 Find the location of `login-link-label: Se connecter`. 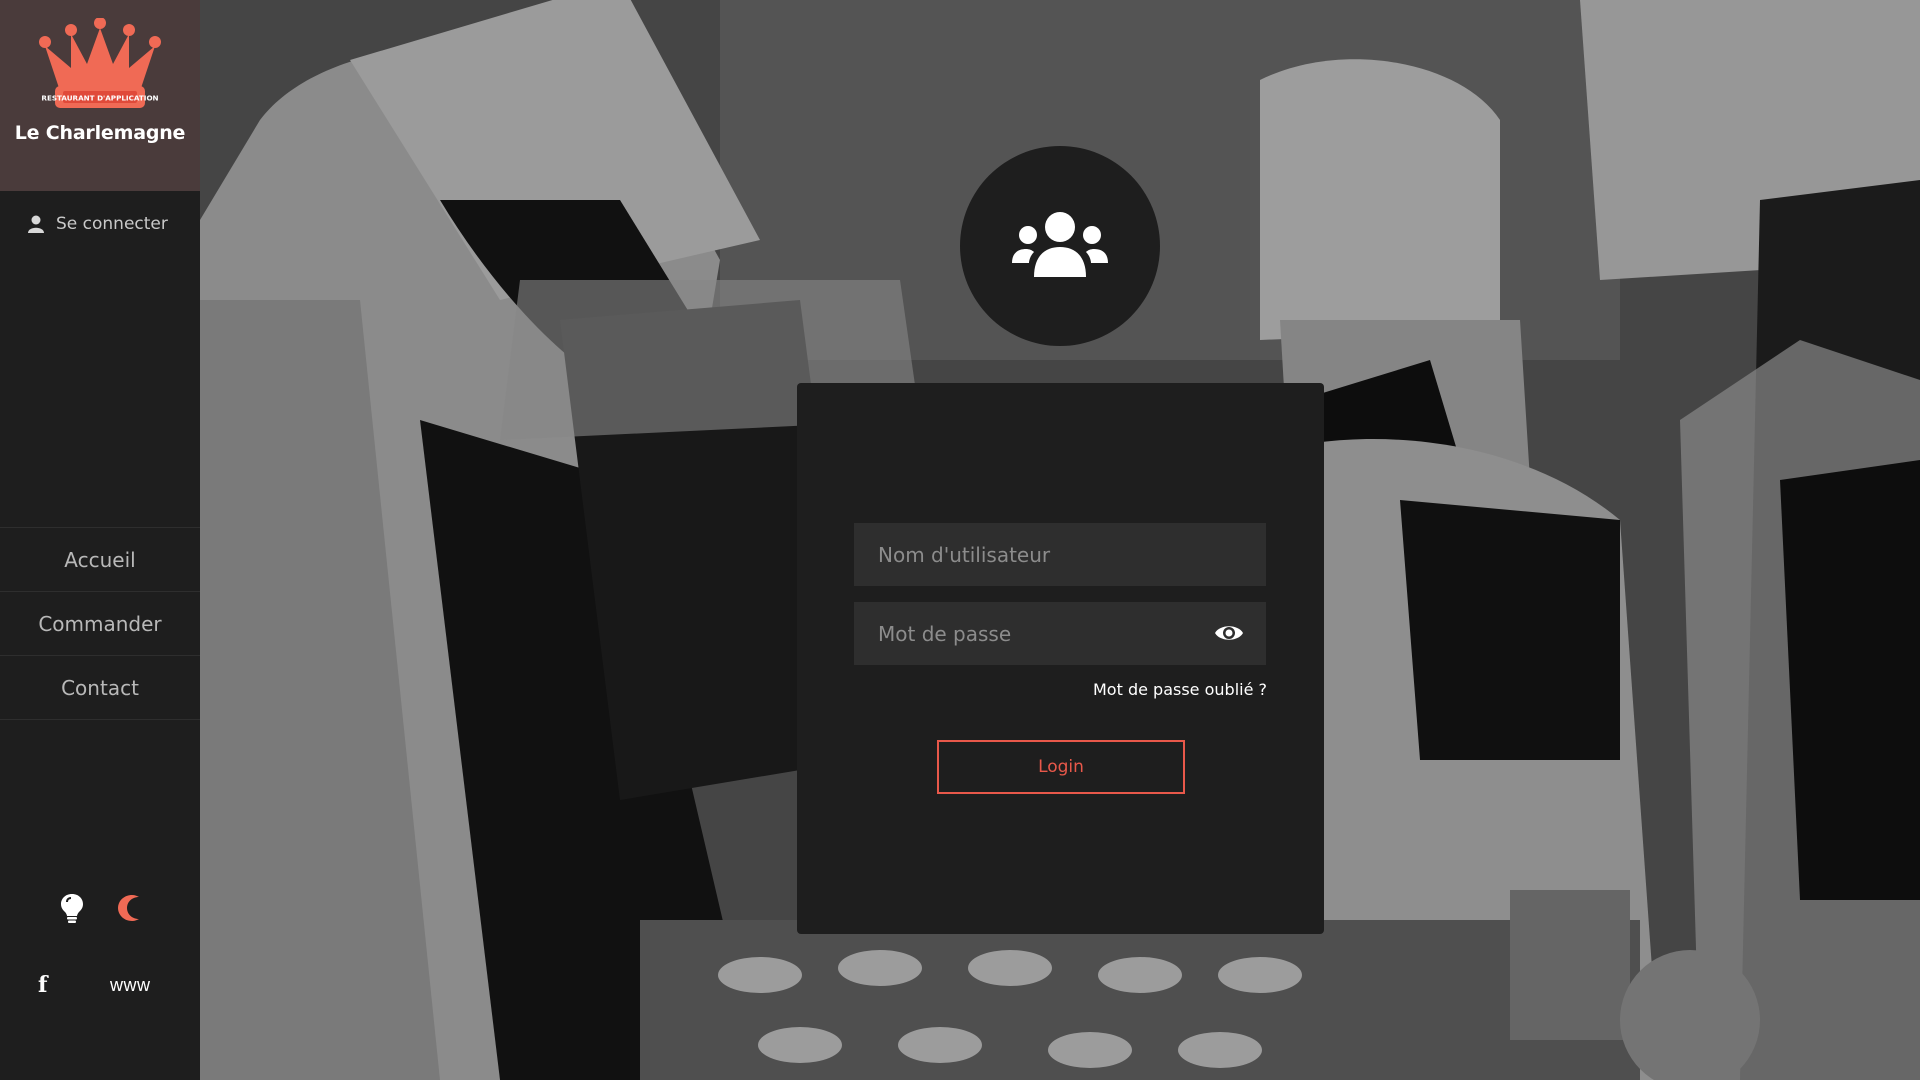

login-link-label: Se connecter is located at coordinates (112, 224).